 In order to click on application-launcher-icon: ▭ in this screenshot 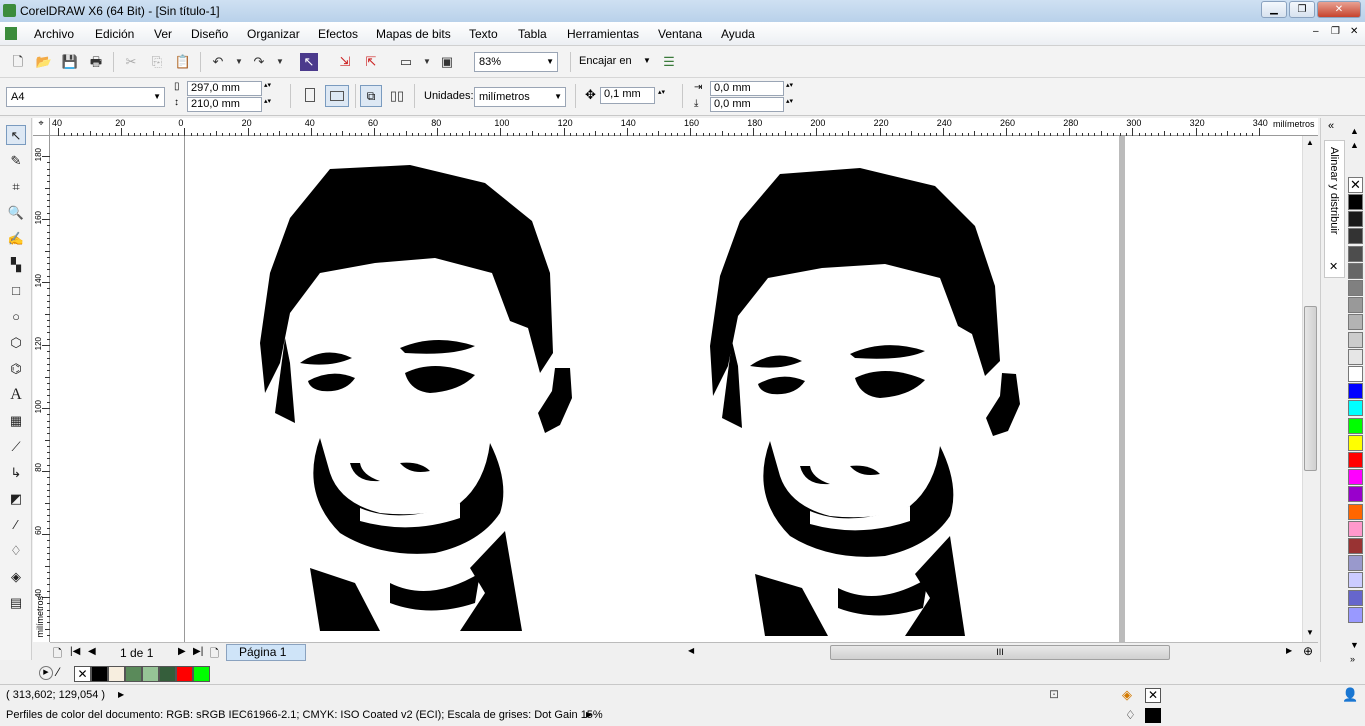, I will do `click(406, 62)`.